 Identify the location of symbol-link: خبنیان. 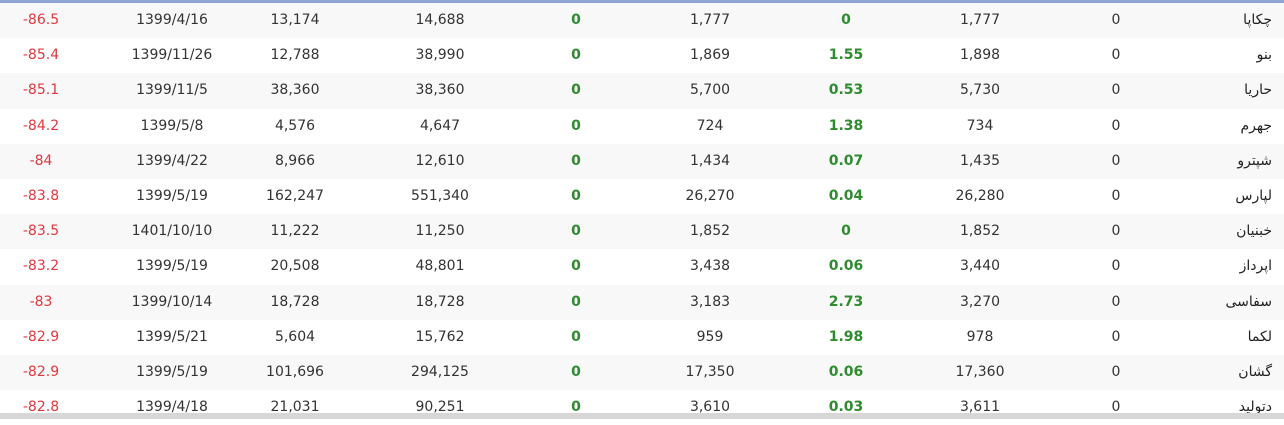
(1216, 231).